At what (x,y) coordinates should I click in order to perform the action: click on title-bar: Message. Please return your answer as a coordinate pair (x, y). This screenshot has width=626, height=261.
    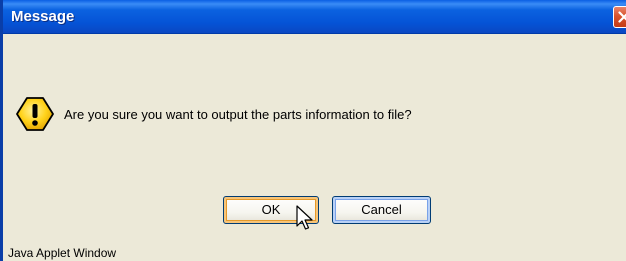
    Looking at the image, I should click on (314, 17).